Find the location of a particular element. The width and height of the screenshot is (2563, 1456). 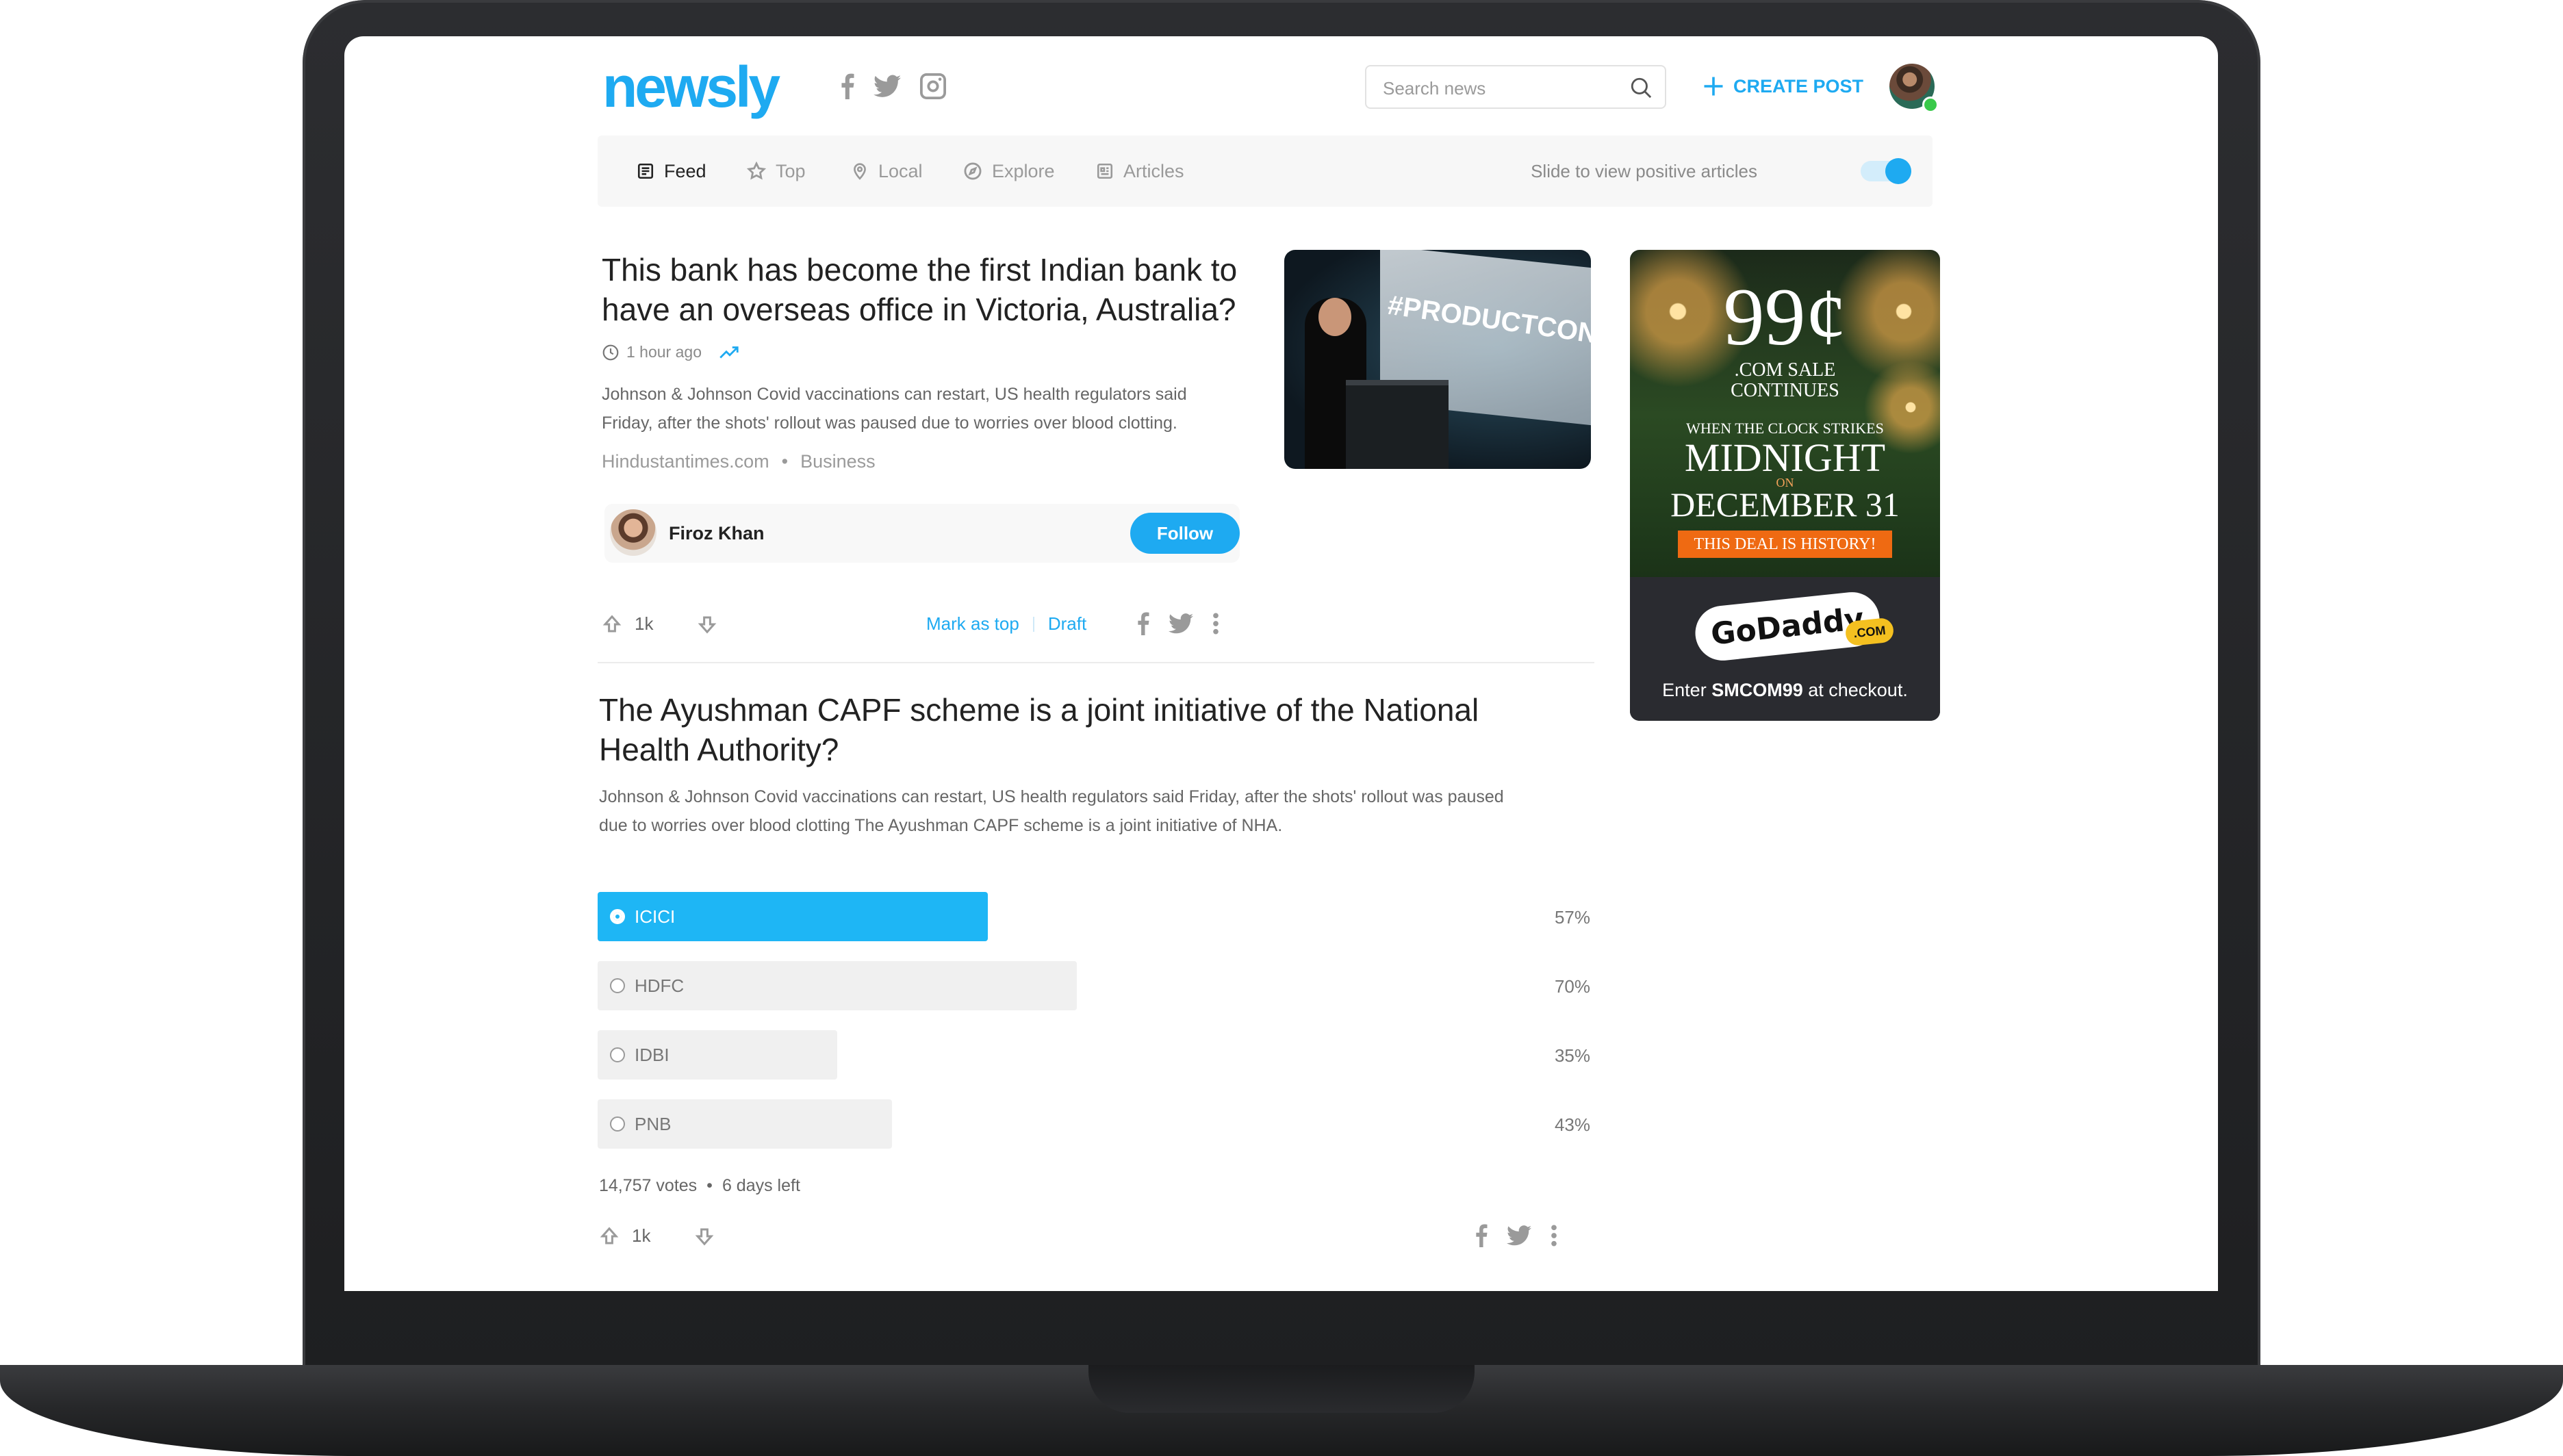

nav-tab-label: Feed is located at coordinates (685, 170).